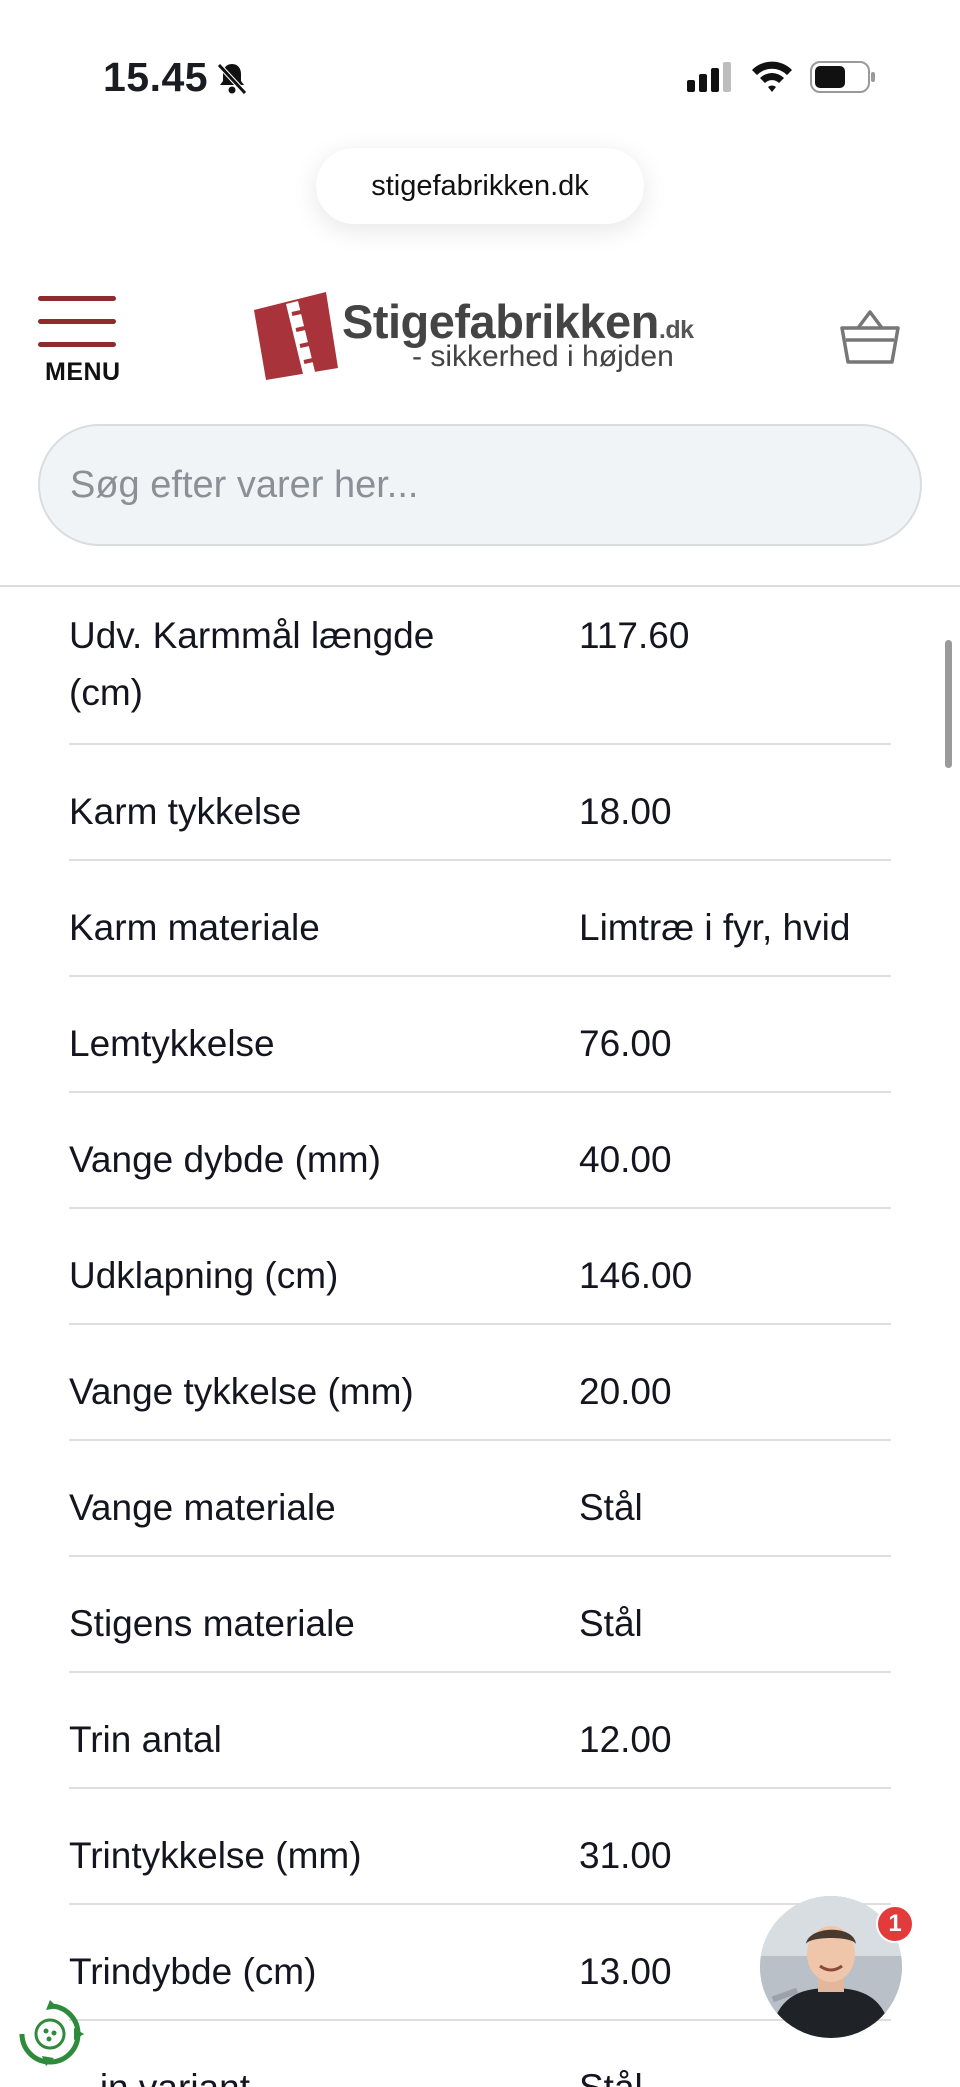 The width and height of the screenshot is (960, 2087). I want to click on spec-value: 18.00, so click(625, 811).